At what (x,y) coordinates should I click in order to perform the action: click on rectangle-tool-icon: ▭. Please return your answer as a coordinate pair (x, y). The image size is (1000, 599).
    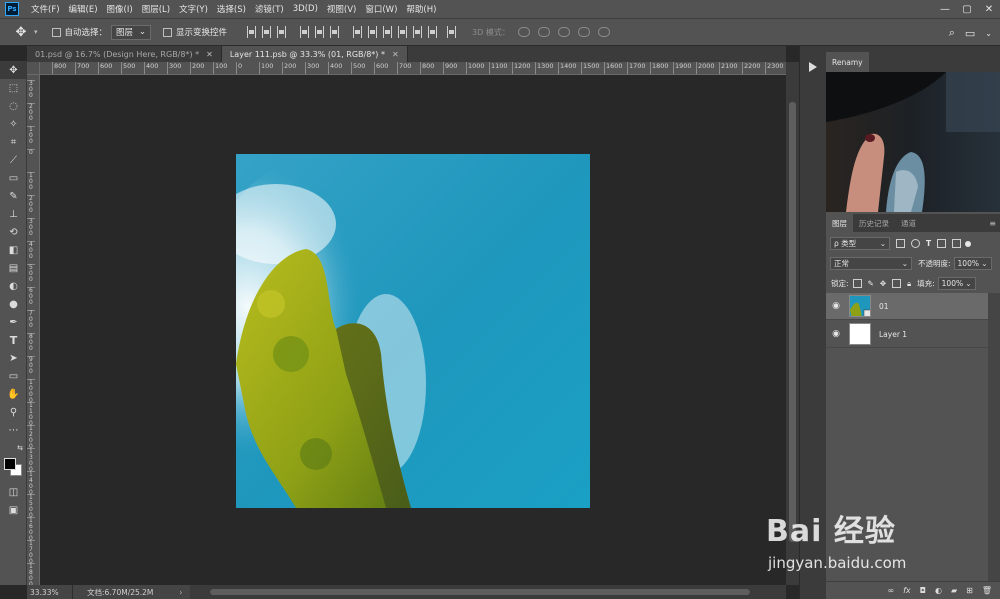
    Looking at the image, I should click on (13, 376).